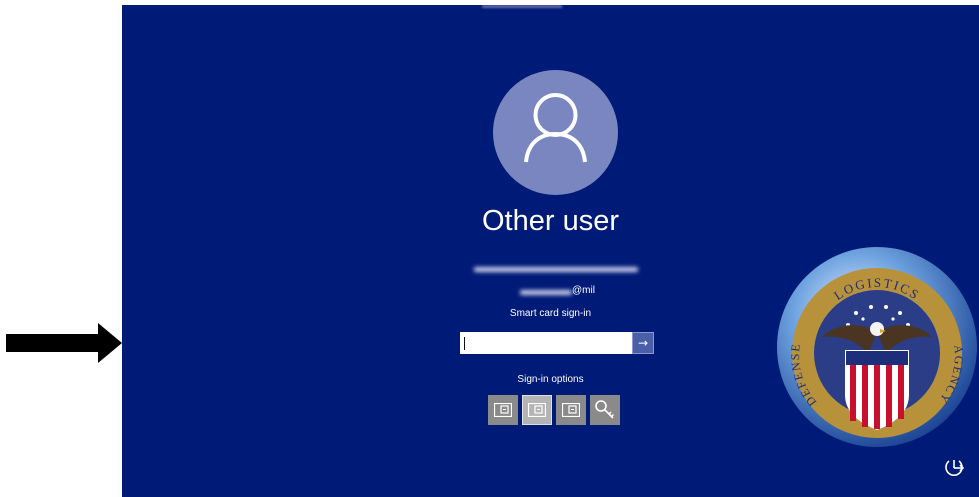 This screenshot has width=979, height=497. Describe the element at coordinates (555, 128) in the screenshot. I see `user-icon` at that location.